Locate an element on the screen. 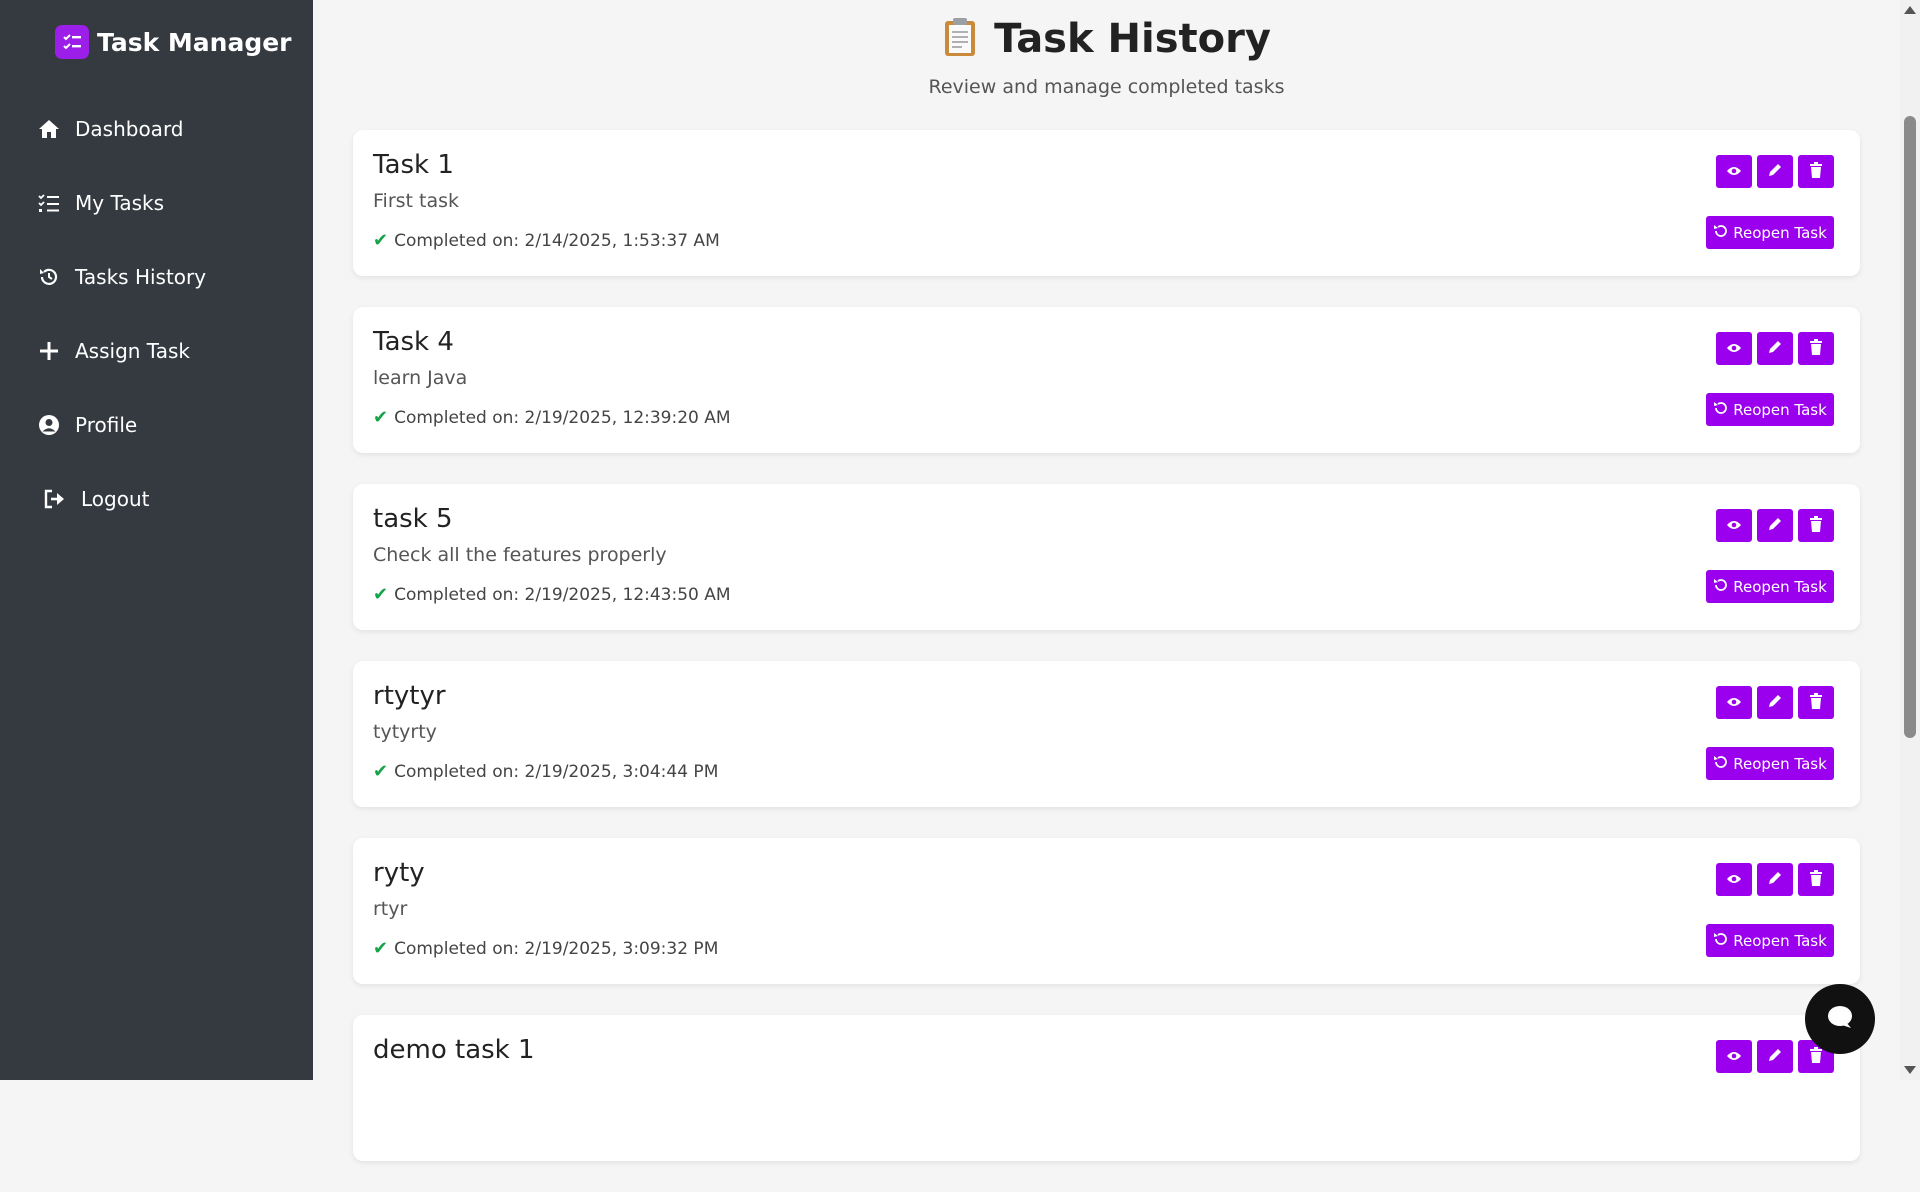 The width and height of the screenshot is (1920, 1192). sidebar-item-my-tasks: My Tasks is located at coordinates (156, 203).